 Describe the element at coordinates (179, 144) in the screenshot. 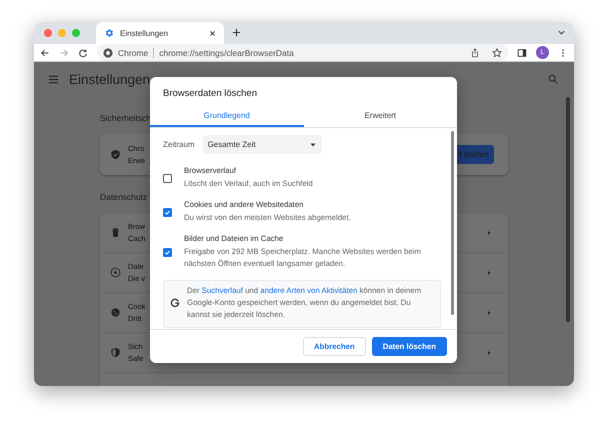

I see `time-range-label: Zeitraum` at that location.